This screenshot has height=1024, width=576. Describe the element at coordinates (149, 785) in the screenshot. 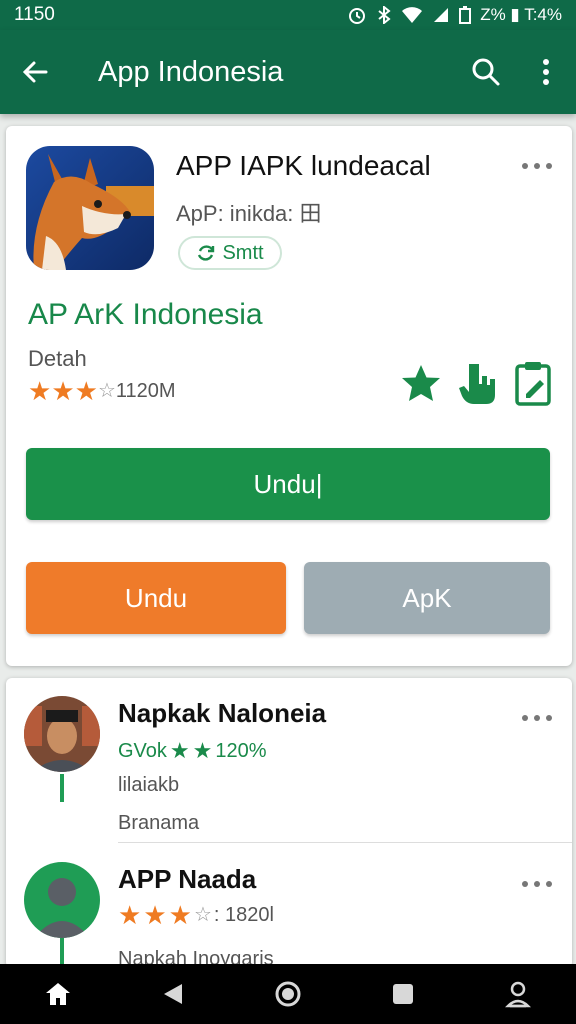

I see `list-item-line1: lilaiakb` at that location.